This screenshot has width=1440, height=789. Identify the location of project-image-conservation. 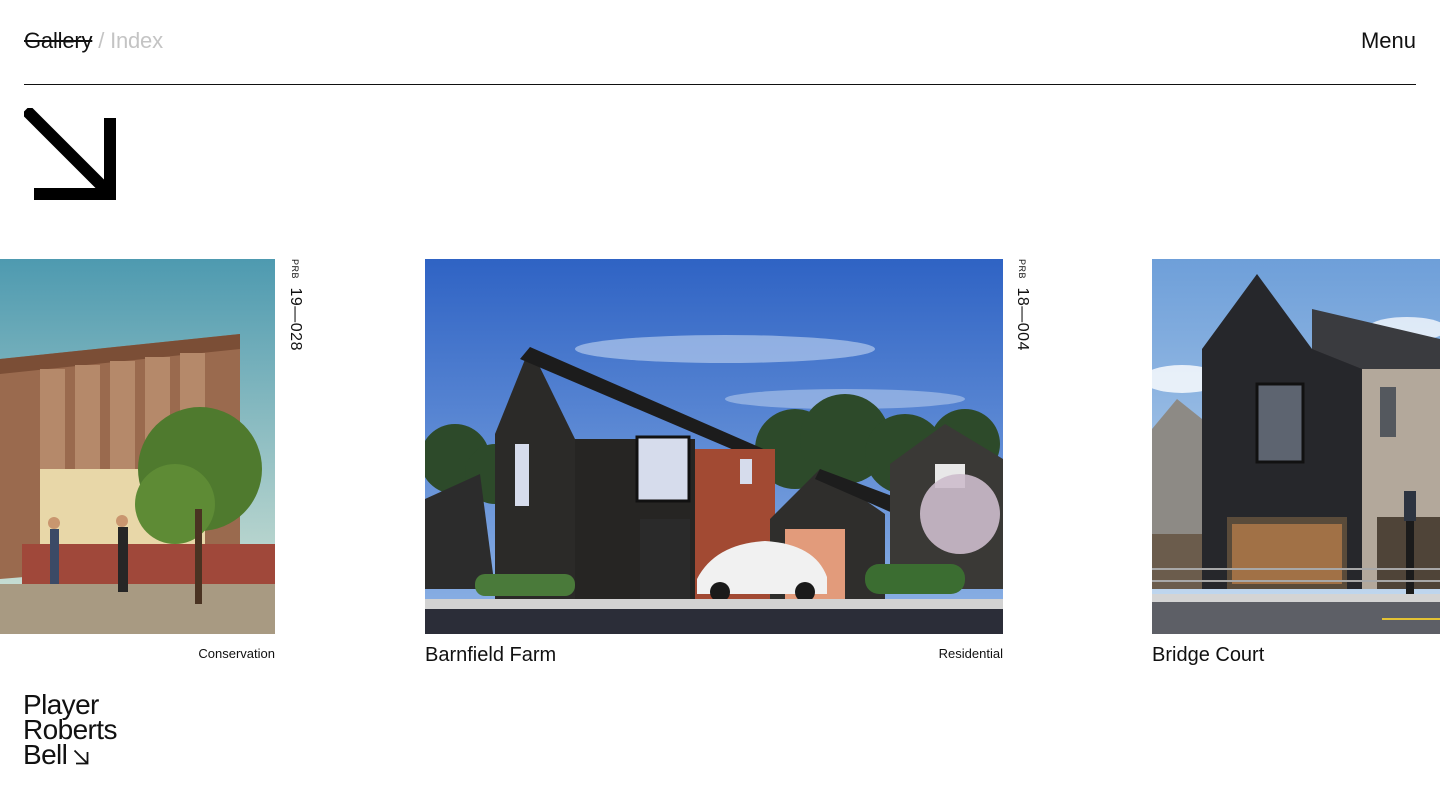
(137, 446).